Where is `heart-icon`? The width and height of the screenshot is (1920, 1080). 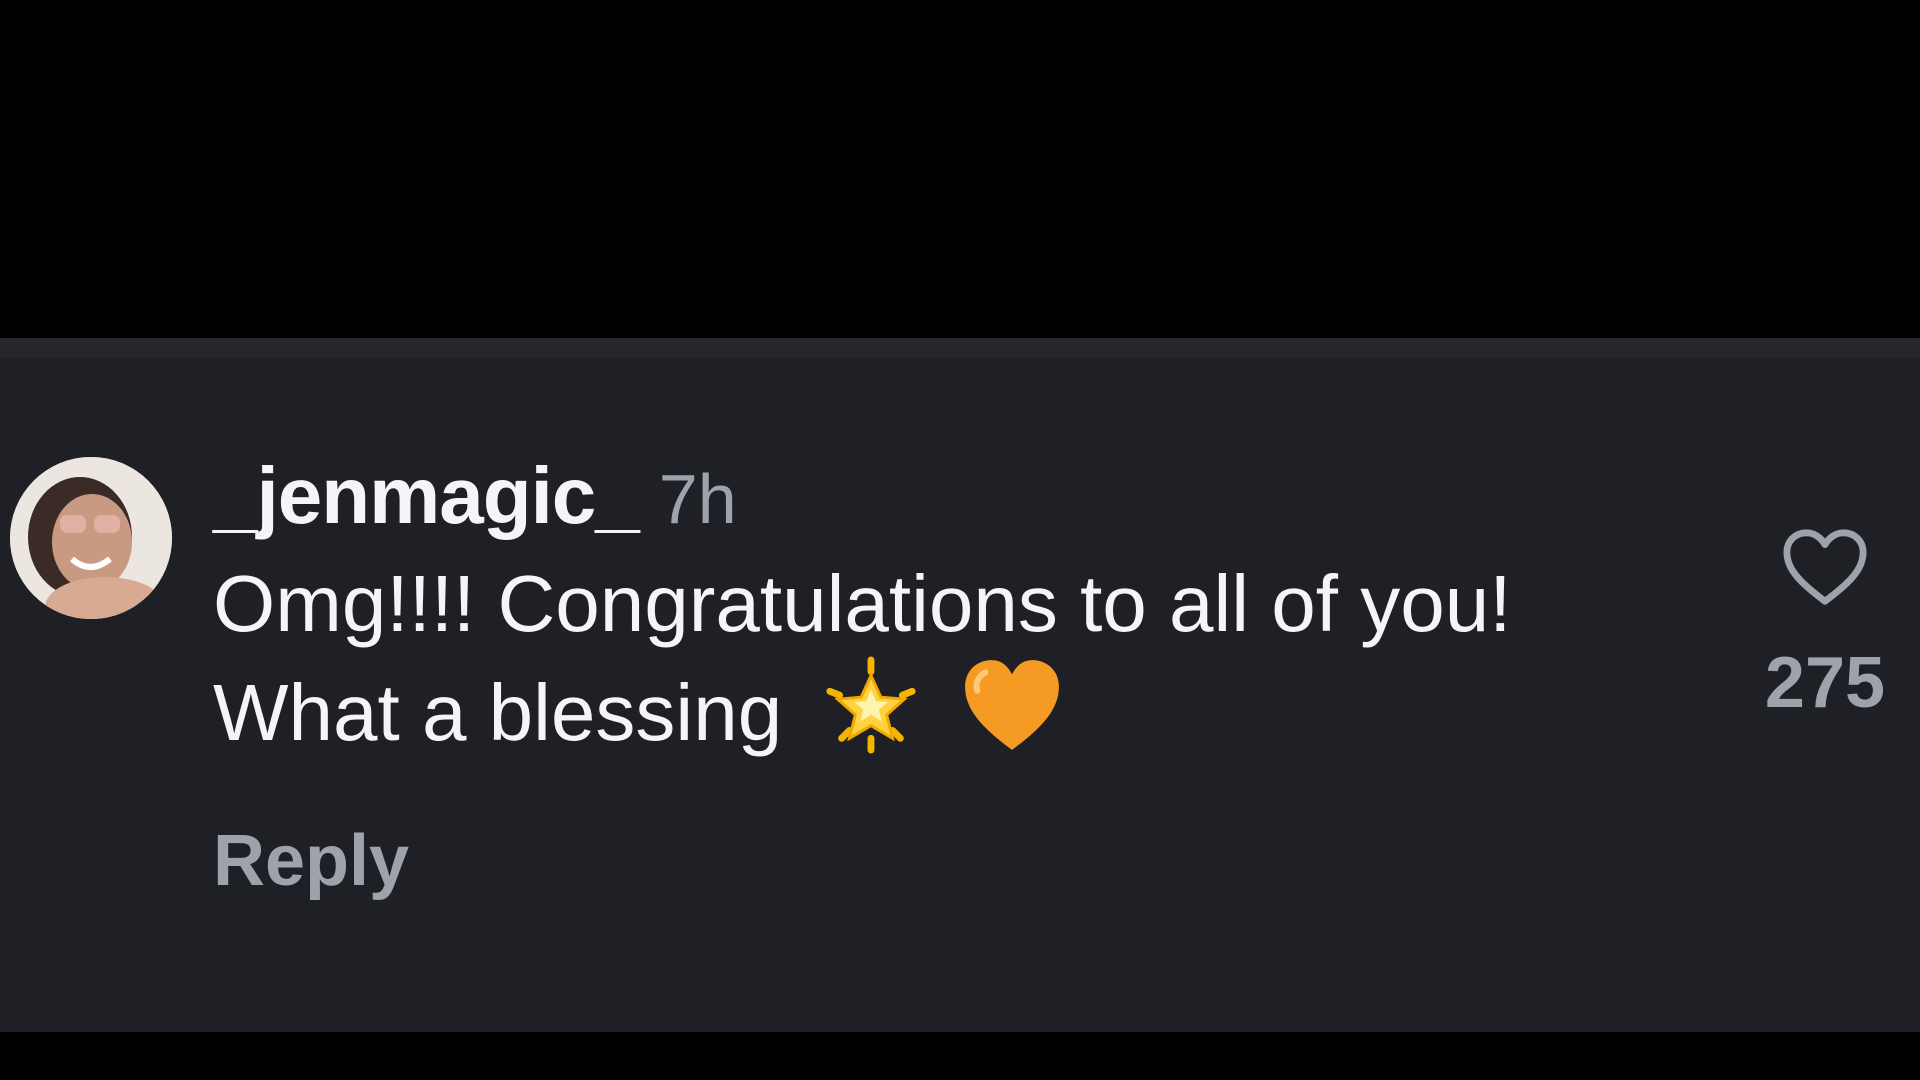 heart-icon is located at coordinates (1825, 568).